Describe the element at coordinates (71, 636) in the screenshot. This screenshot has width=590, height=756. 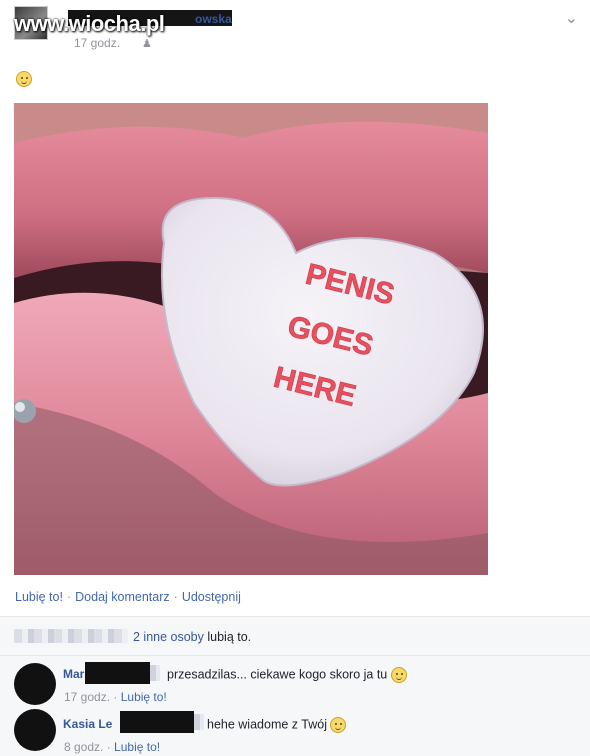
I see `likes-names-redaction` at that location.